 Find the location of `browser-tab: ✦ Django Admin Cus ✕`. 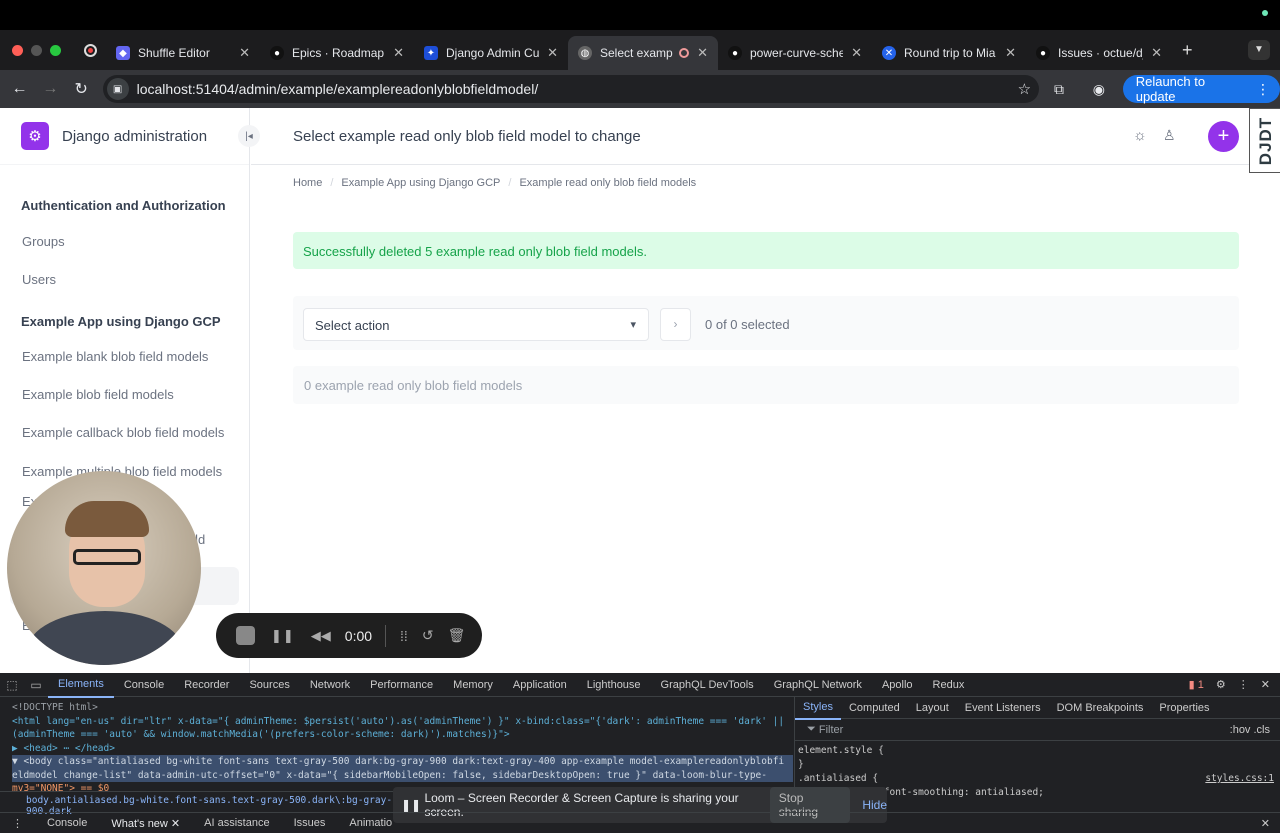

browser-tab: ✦ Django Admin Cus ✕ is located at coordinates (491, 53).